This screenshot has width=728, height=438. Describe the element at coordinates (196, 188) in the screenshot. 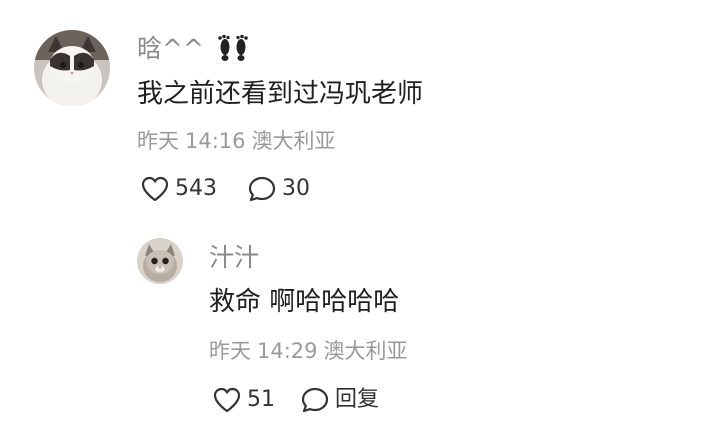

I see `like-count: 543` at that location.